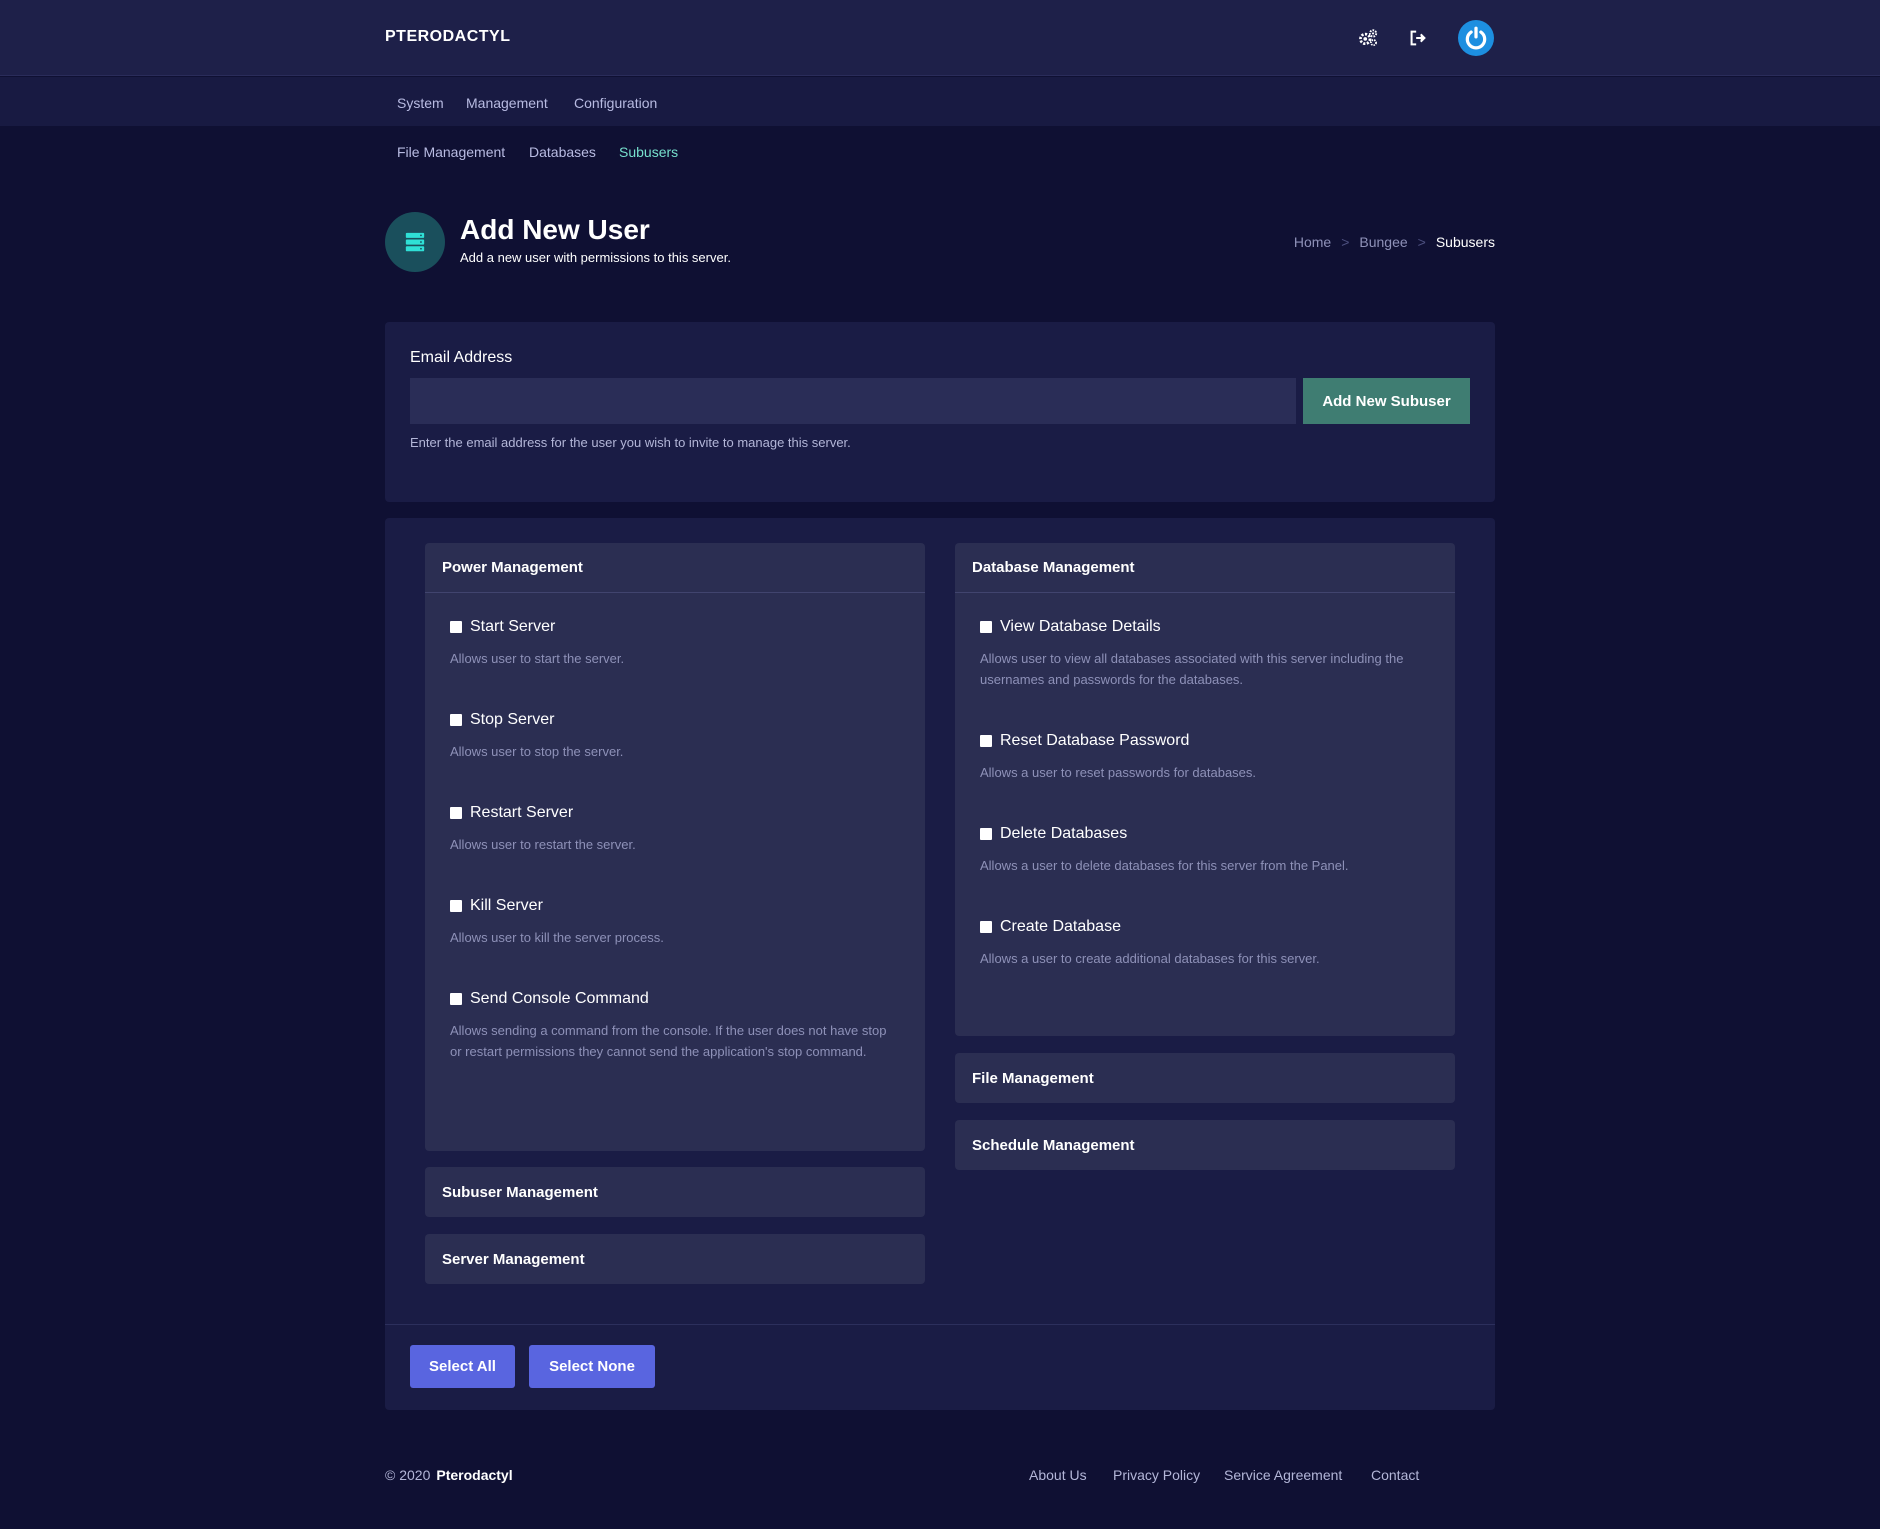 This screenshot has height=1529, width=1880. What do you see at coordinates (1476, 38) in the screenshot?
I see `power-logo-icon` at bounding box center [1476, 38].